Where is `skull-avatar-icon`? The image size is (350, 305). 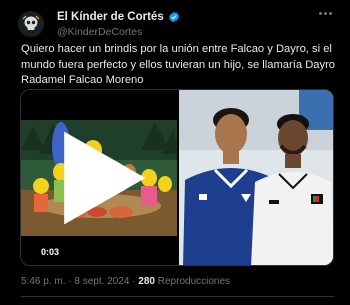
skull-avatar-icon is located at coordinates (31, 24).